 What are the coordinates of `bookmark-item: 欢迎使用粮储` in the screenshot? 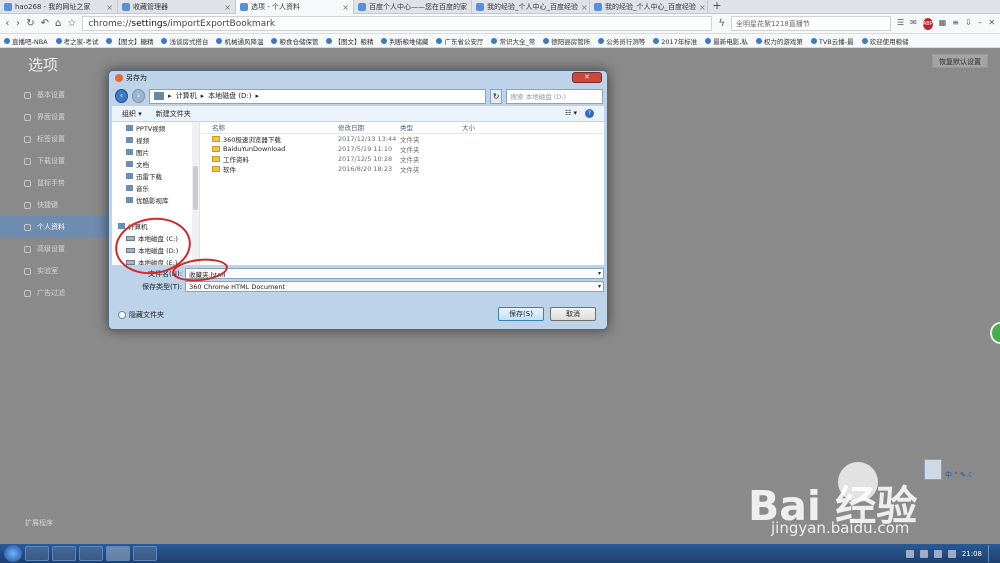 It's located at (885, 41).